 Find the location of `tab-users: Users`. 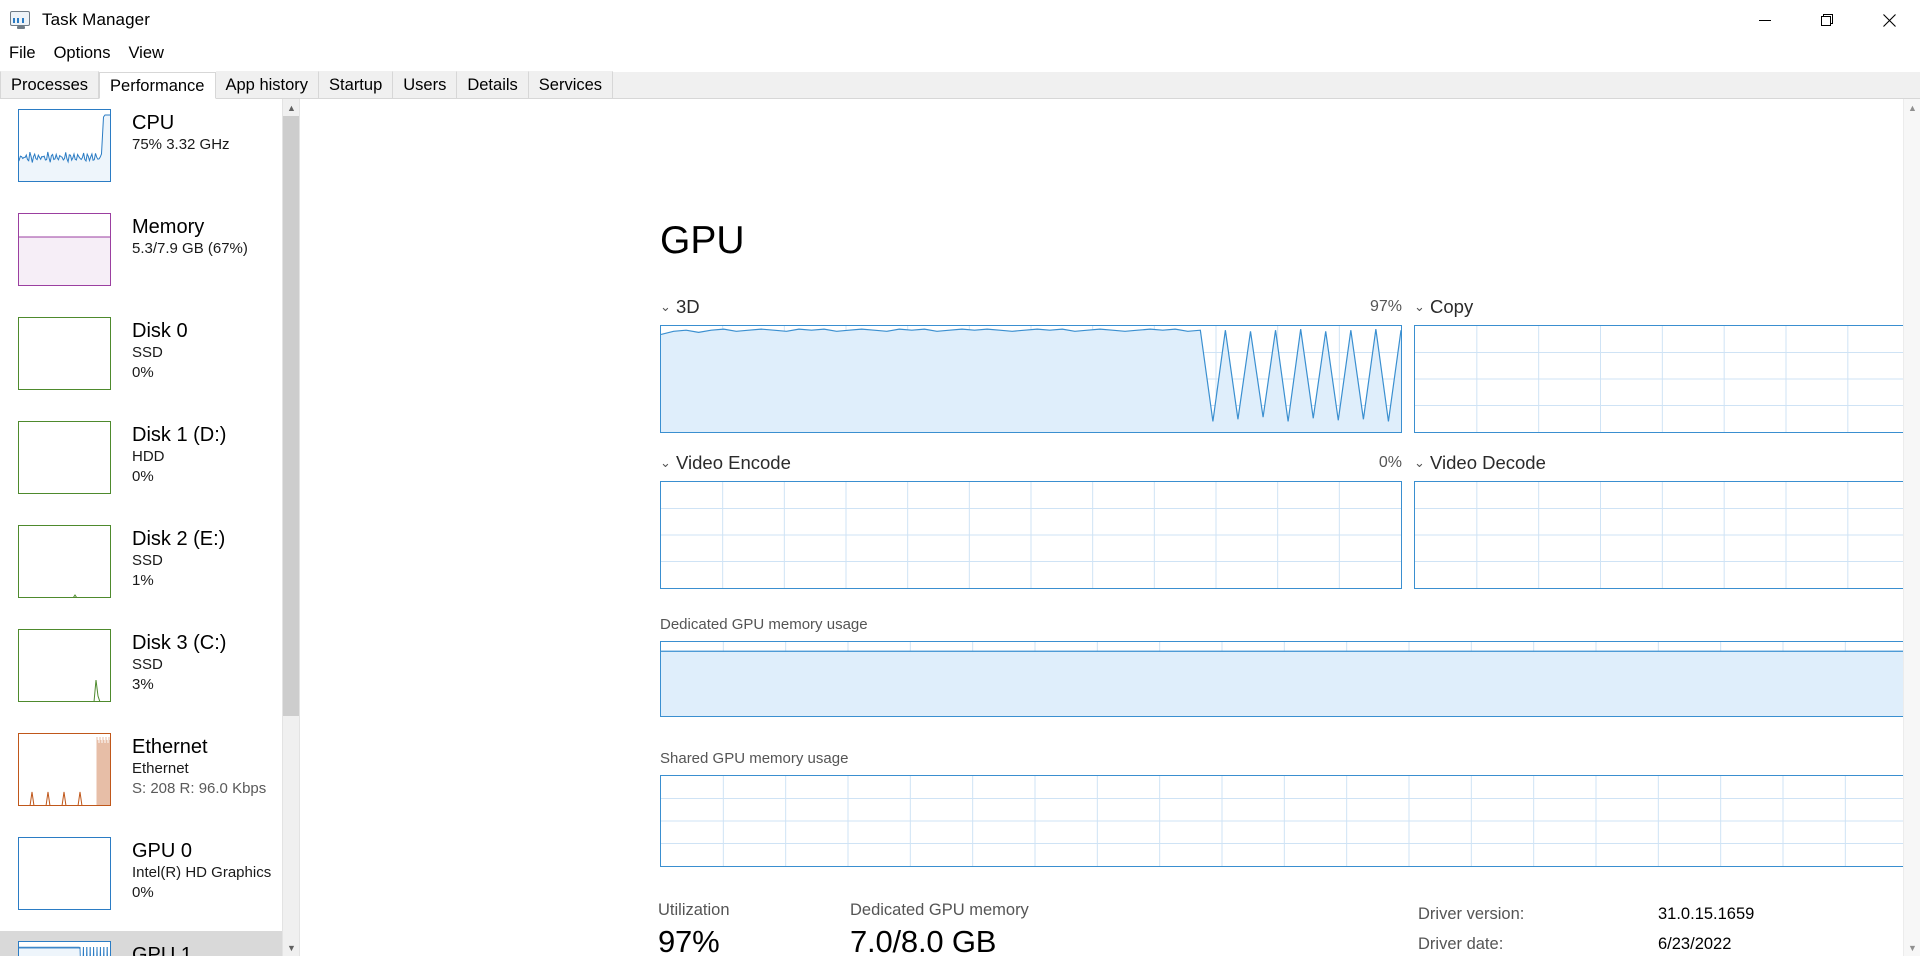

tab-users: Users is located at coordinates (425, 84).